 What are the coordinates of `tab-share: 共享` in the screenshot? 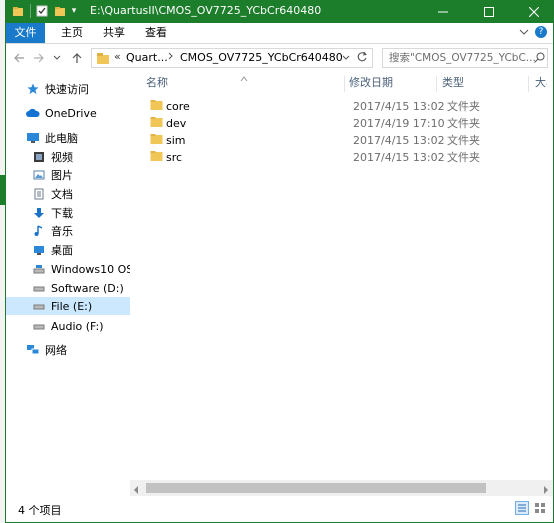 It's located at (114, 33).